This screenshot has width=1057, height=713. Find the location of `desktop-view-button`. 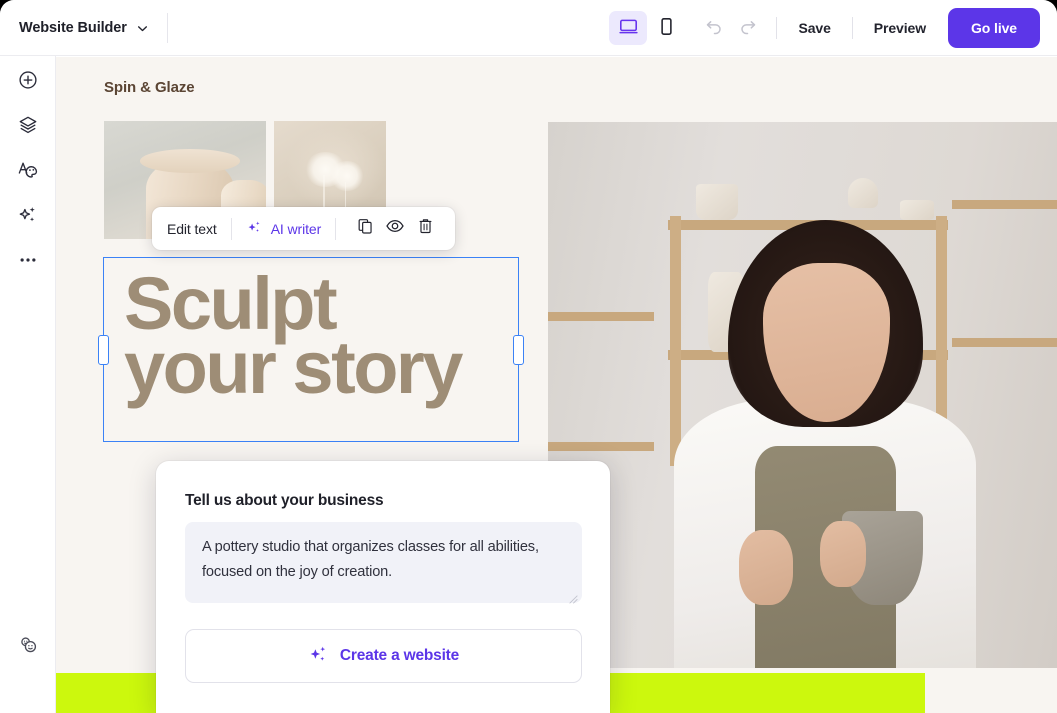

desktop-view-button is located at coordinates (628, 27).